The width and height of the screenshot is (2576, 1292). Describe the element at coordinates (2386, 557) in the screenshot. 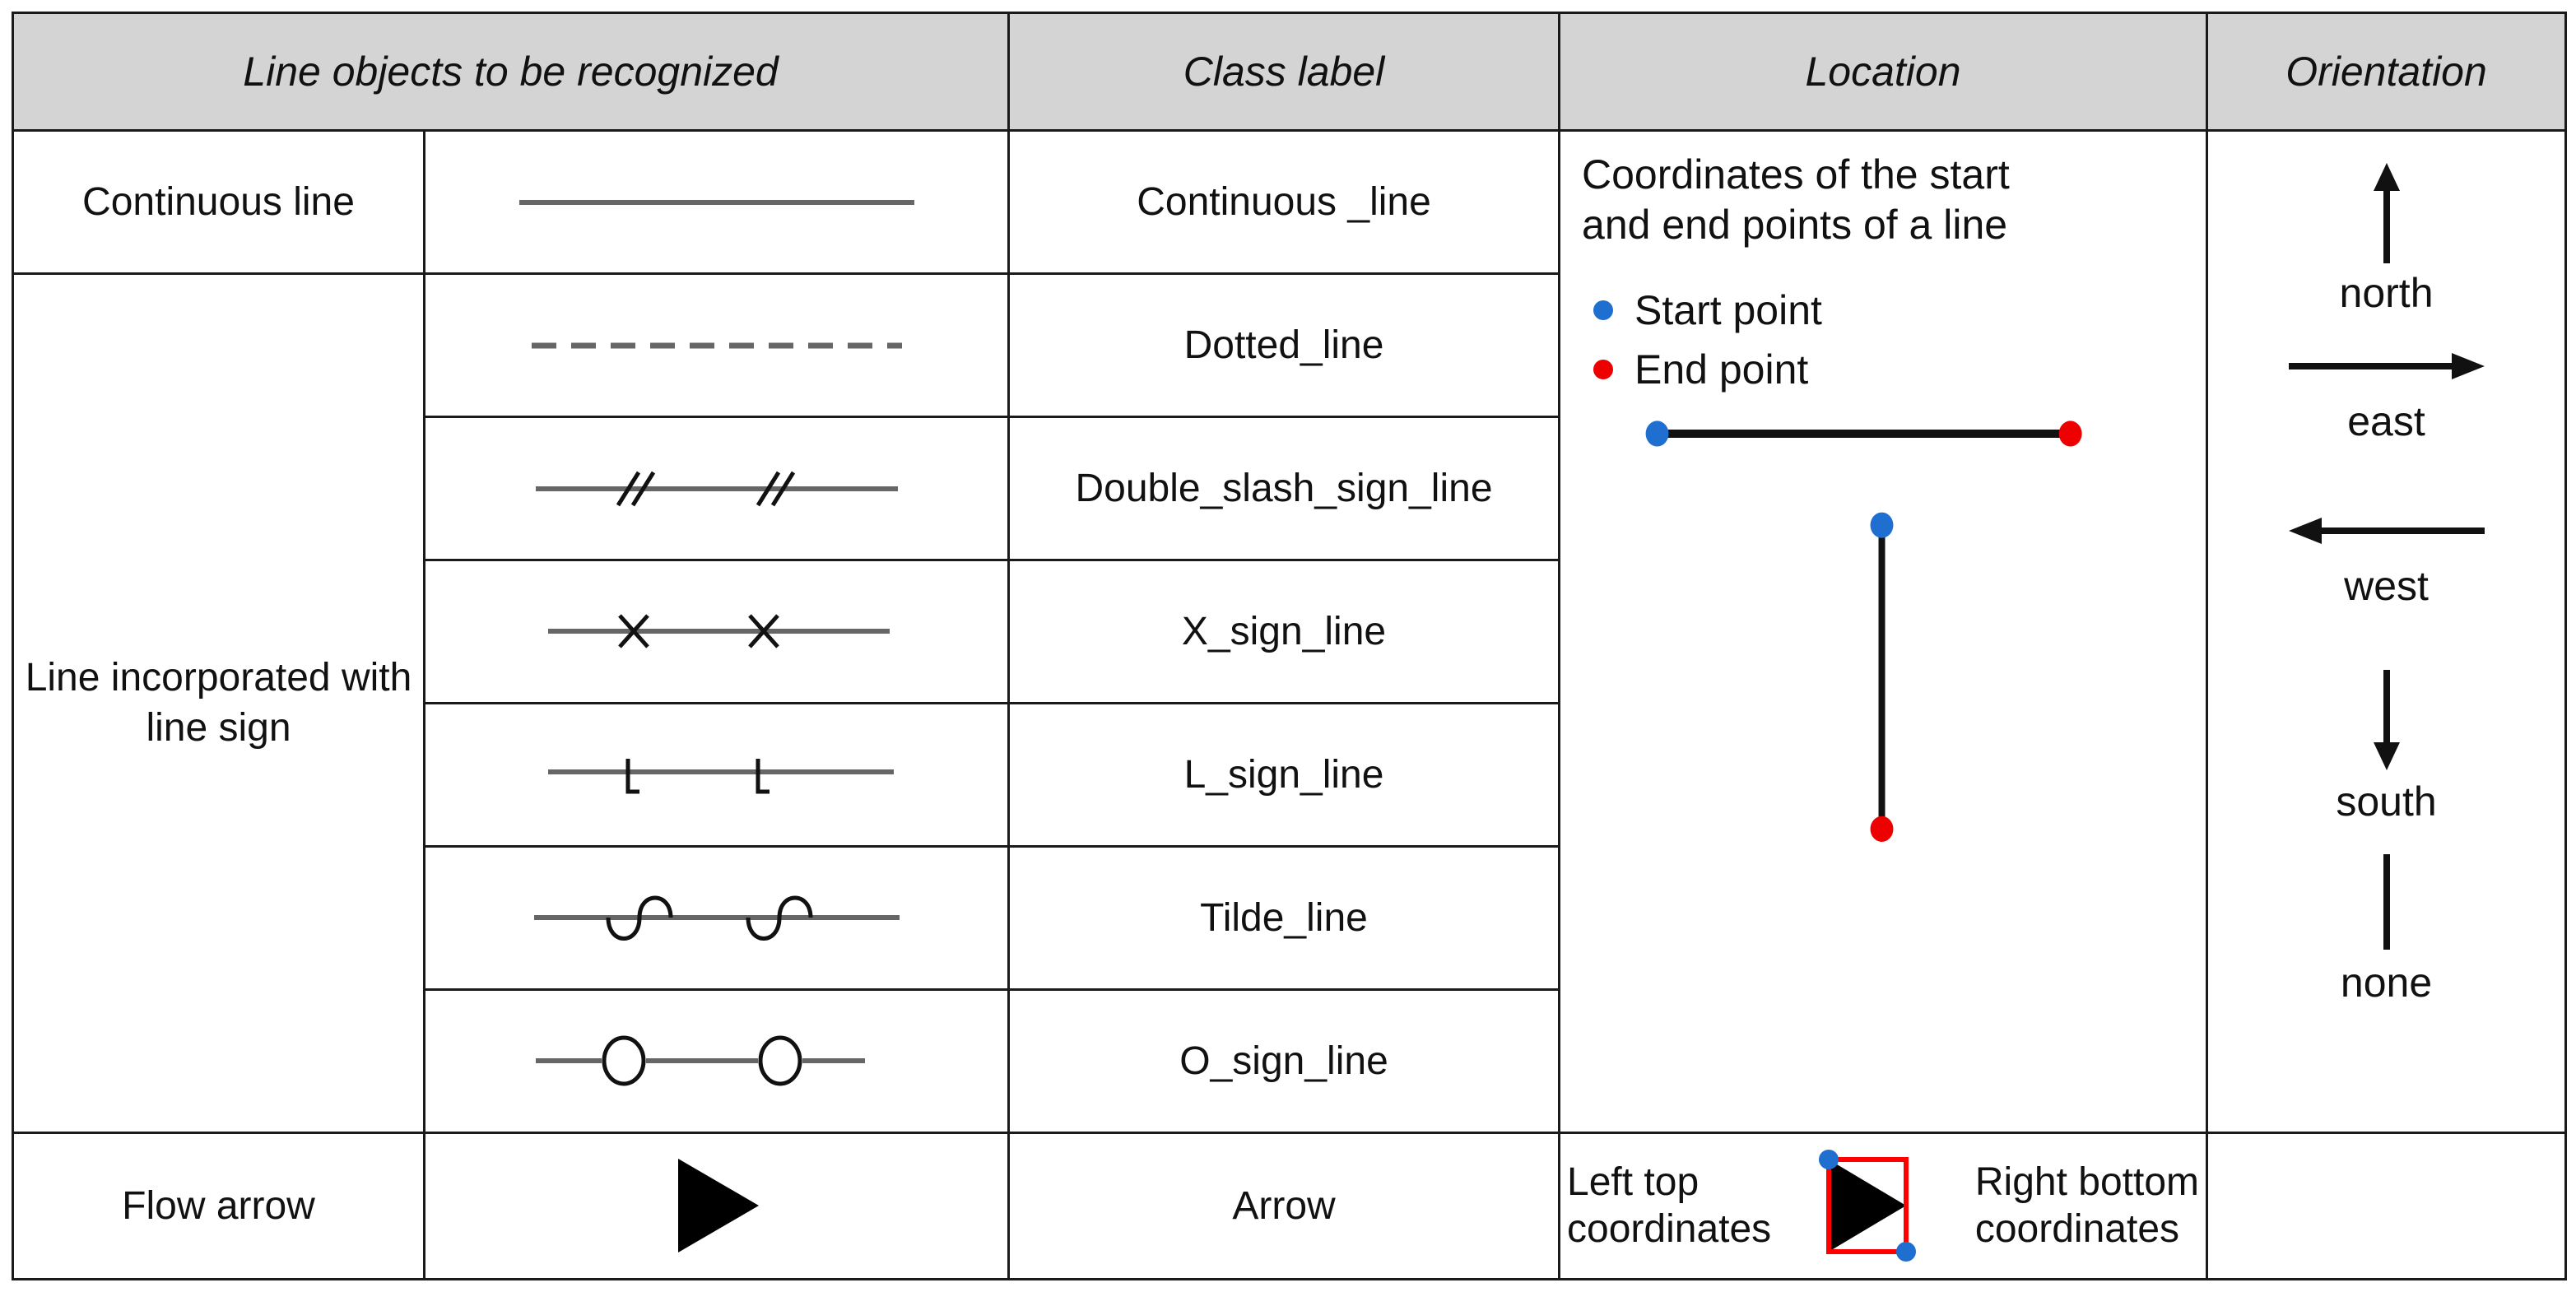

I see `orientation-item-west: west` at that location.